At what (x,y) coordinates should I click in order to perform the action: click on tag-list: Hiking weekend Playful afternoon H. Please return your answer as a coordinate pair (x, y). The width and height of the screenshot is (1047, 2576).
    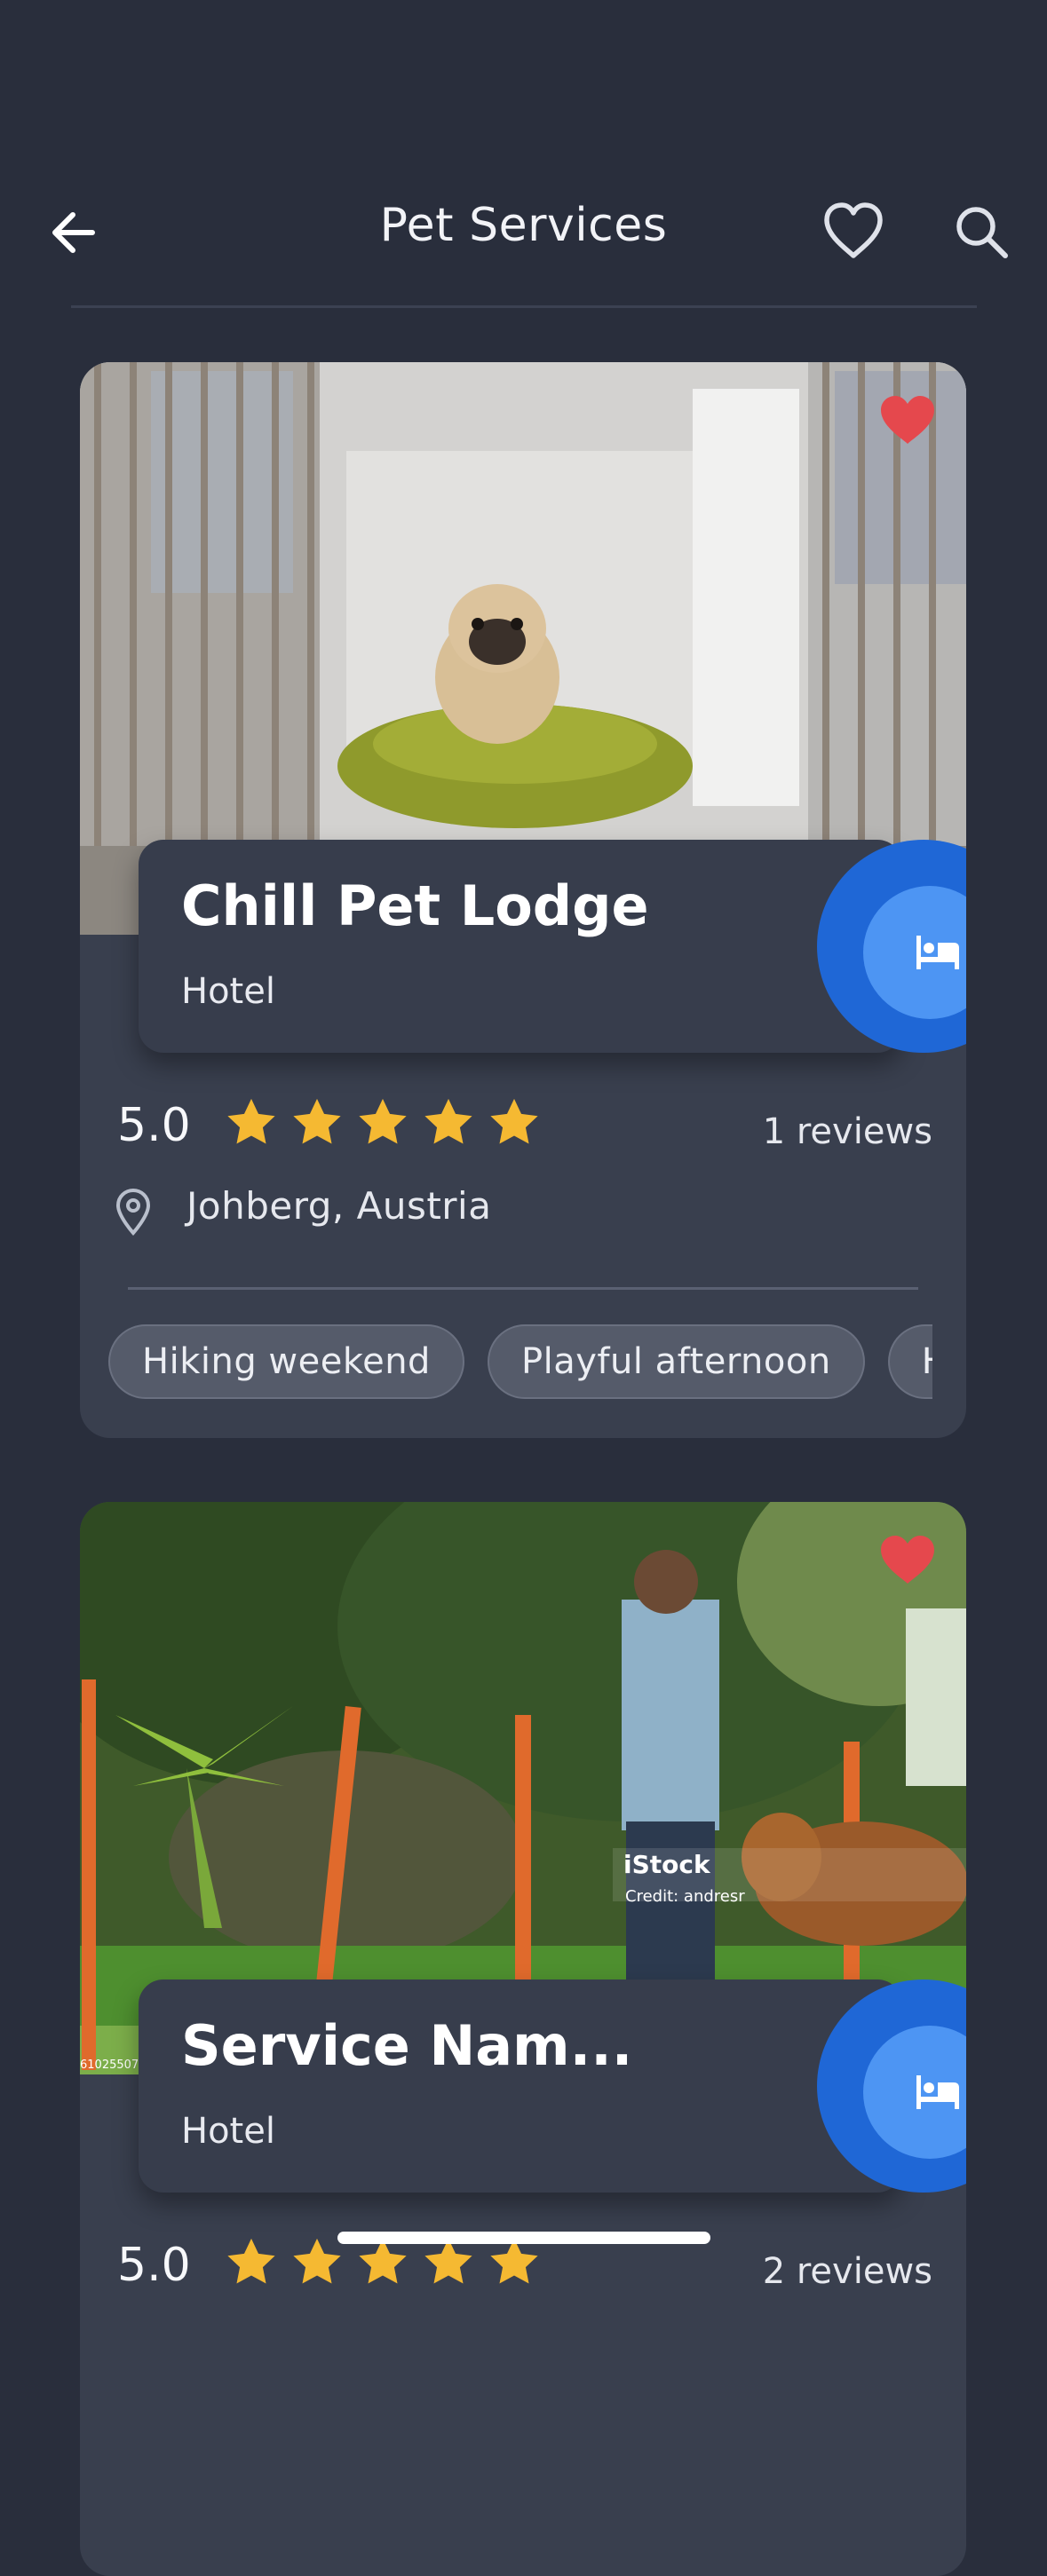
    Looking at the image, I should click on (520, 1363).